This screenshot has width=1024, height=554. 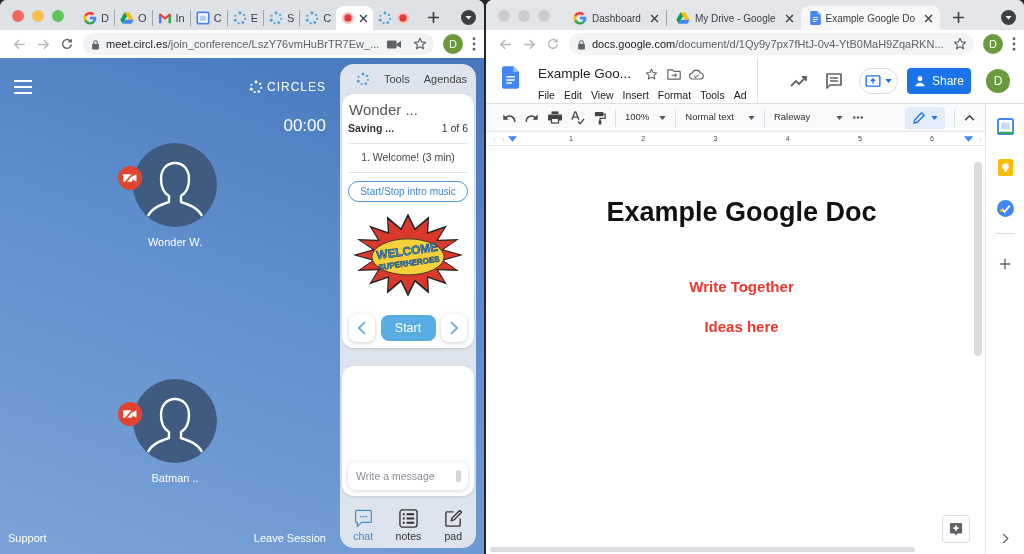 What do you see at coordinates (408, 191) in the screenshot?
I see `music-button: Start/Stop intro music` at bounding box center [408, 191].